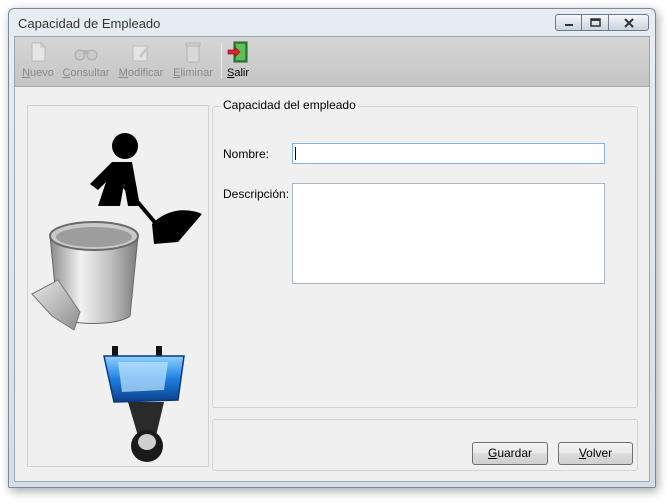 This screenshot has height=504, width=668. I want to click on pipe-wrench-tool-icon, so click(144, 404).